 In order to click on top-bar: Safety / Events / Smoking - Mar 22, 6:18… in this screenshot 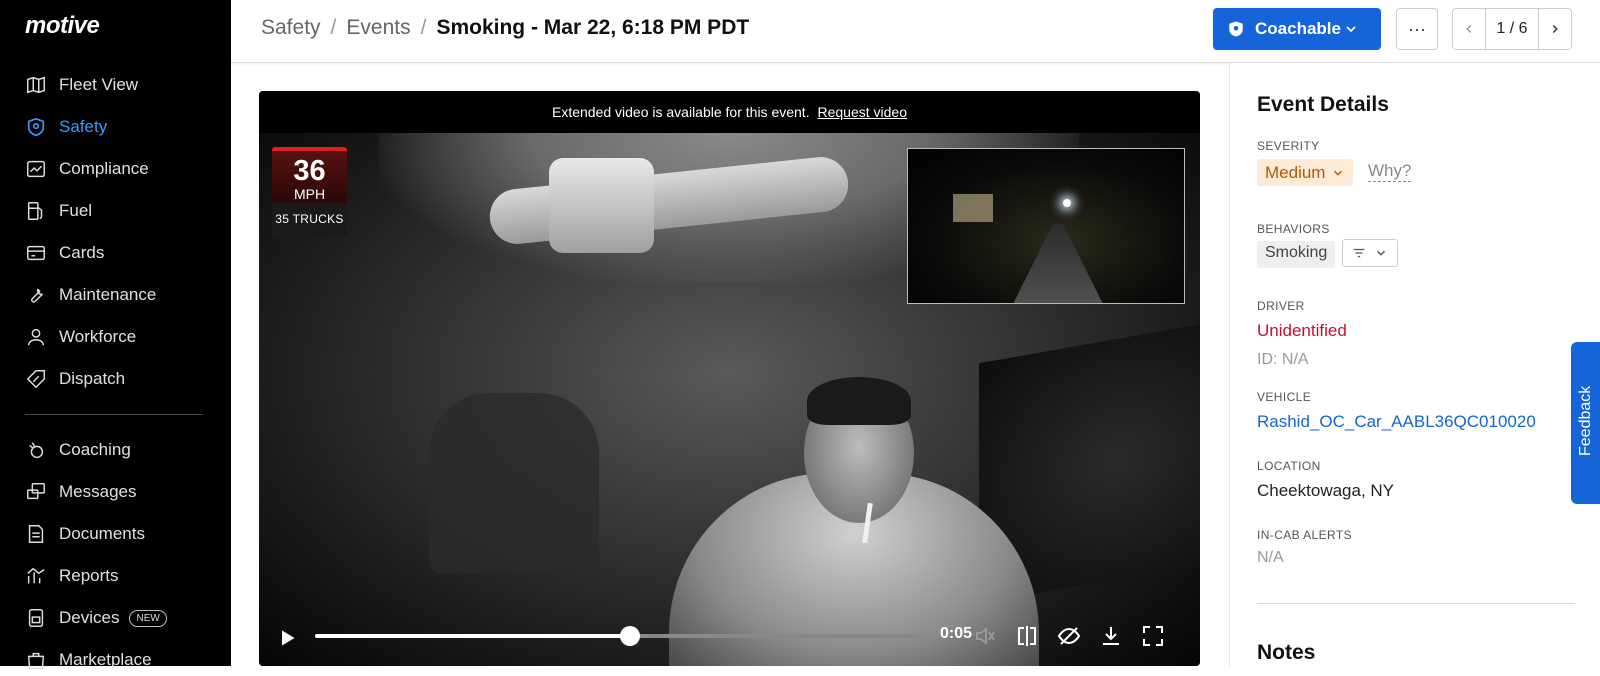, I will do `click(915, 31)`.